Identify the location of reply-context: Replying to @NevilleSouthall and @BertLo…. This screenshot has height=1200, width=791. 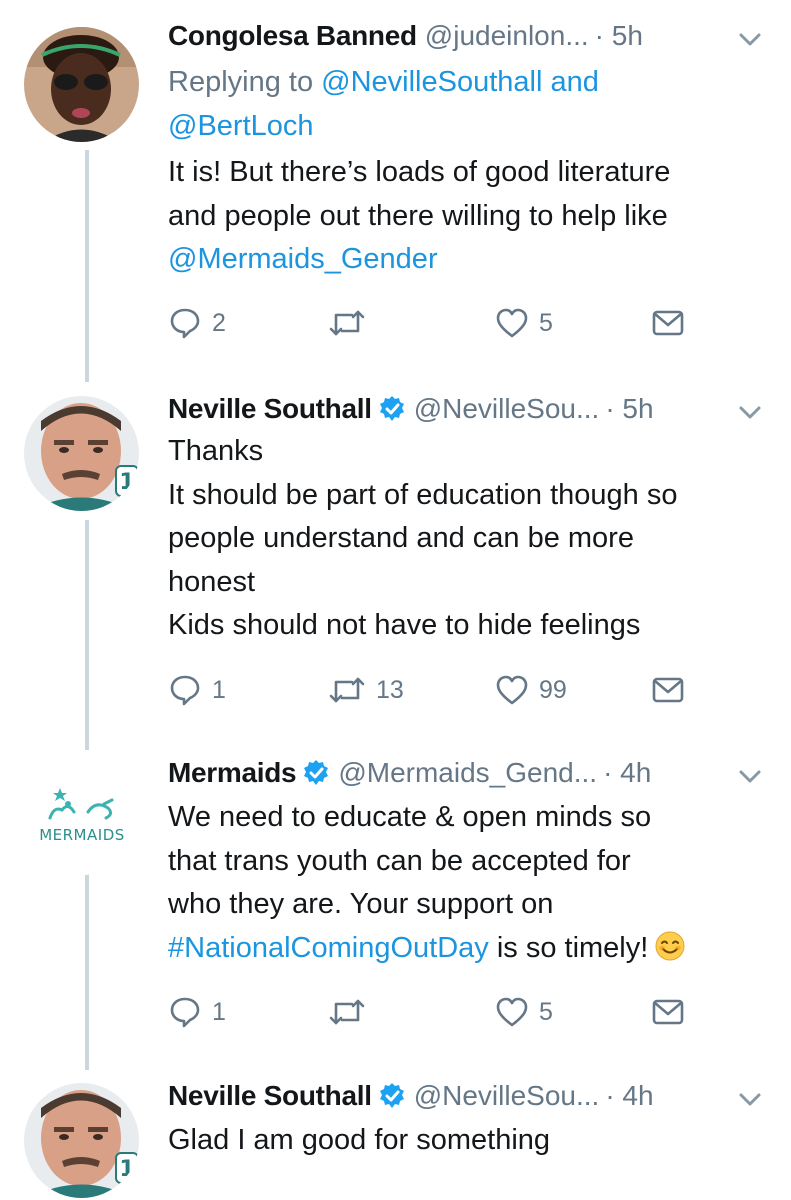
(473, 104).